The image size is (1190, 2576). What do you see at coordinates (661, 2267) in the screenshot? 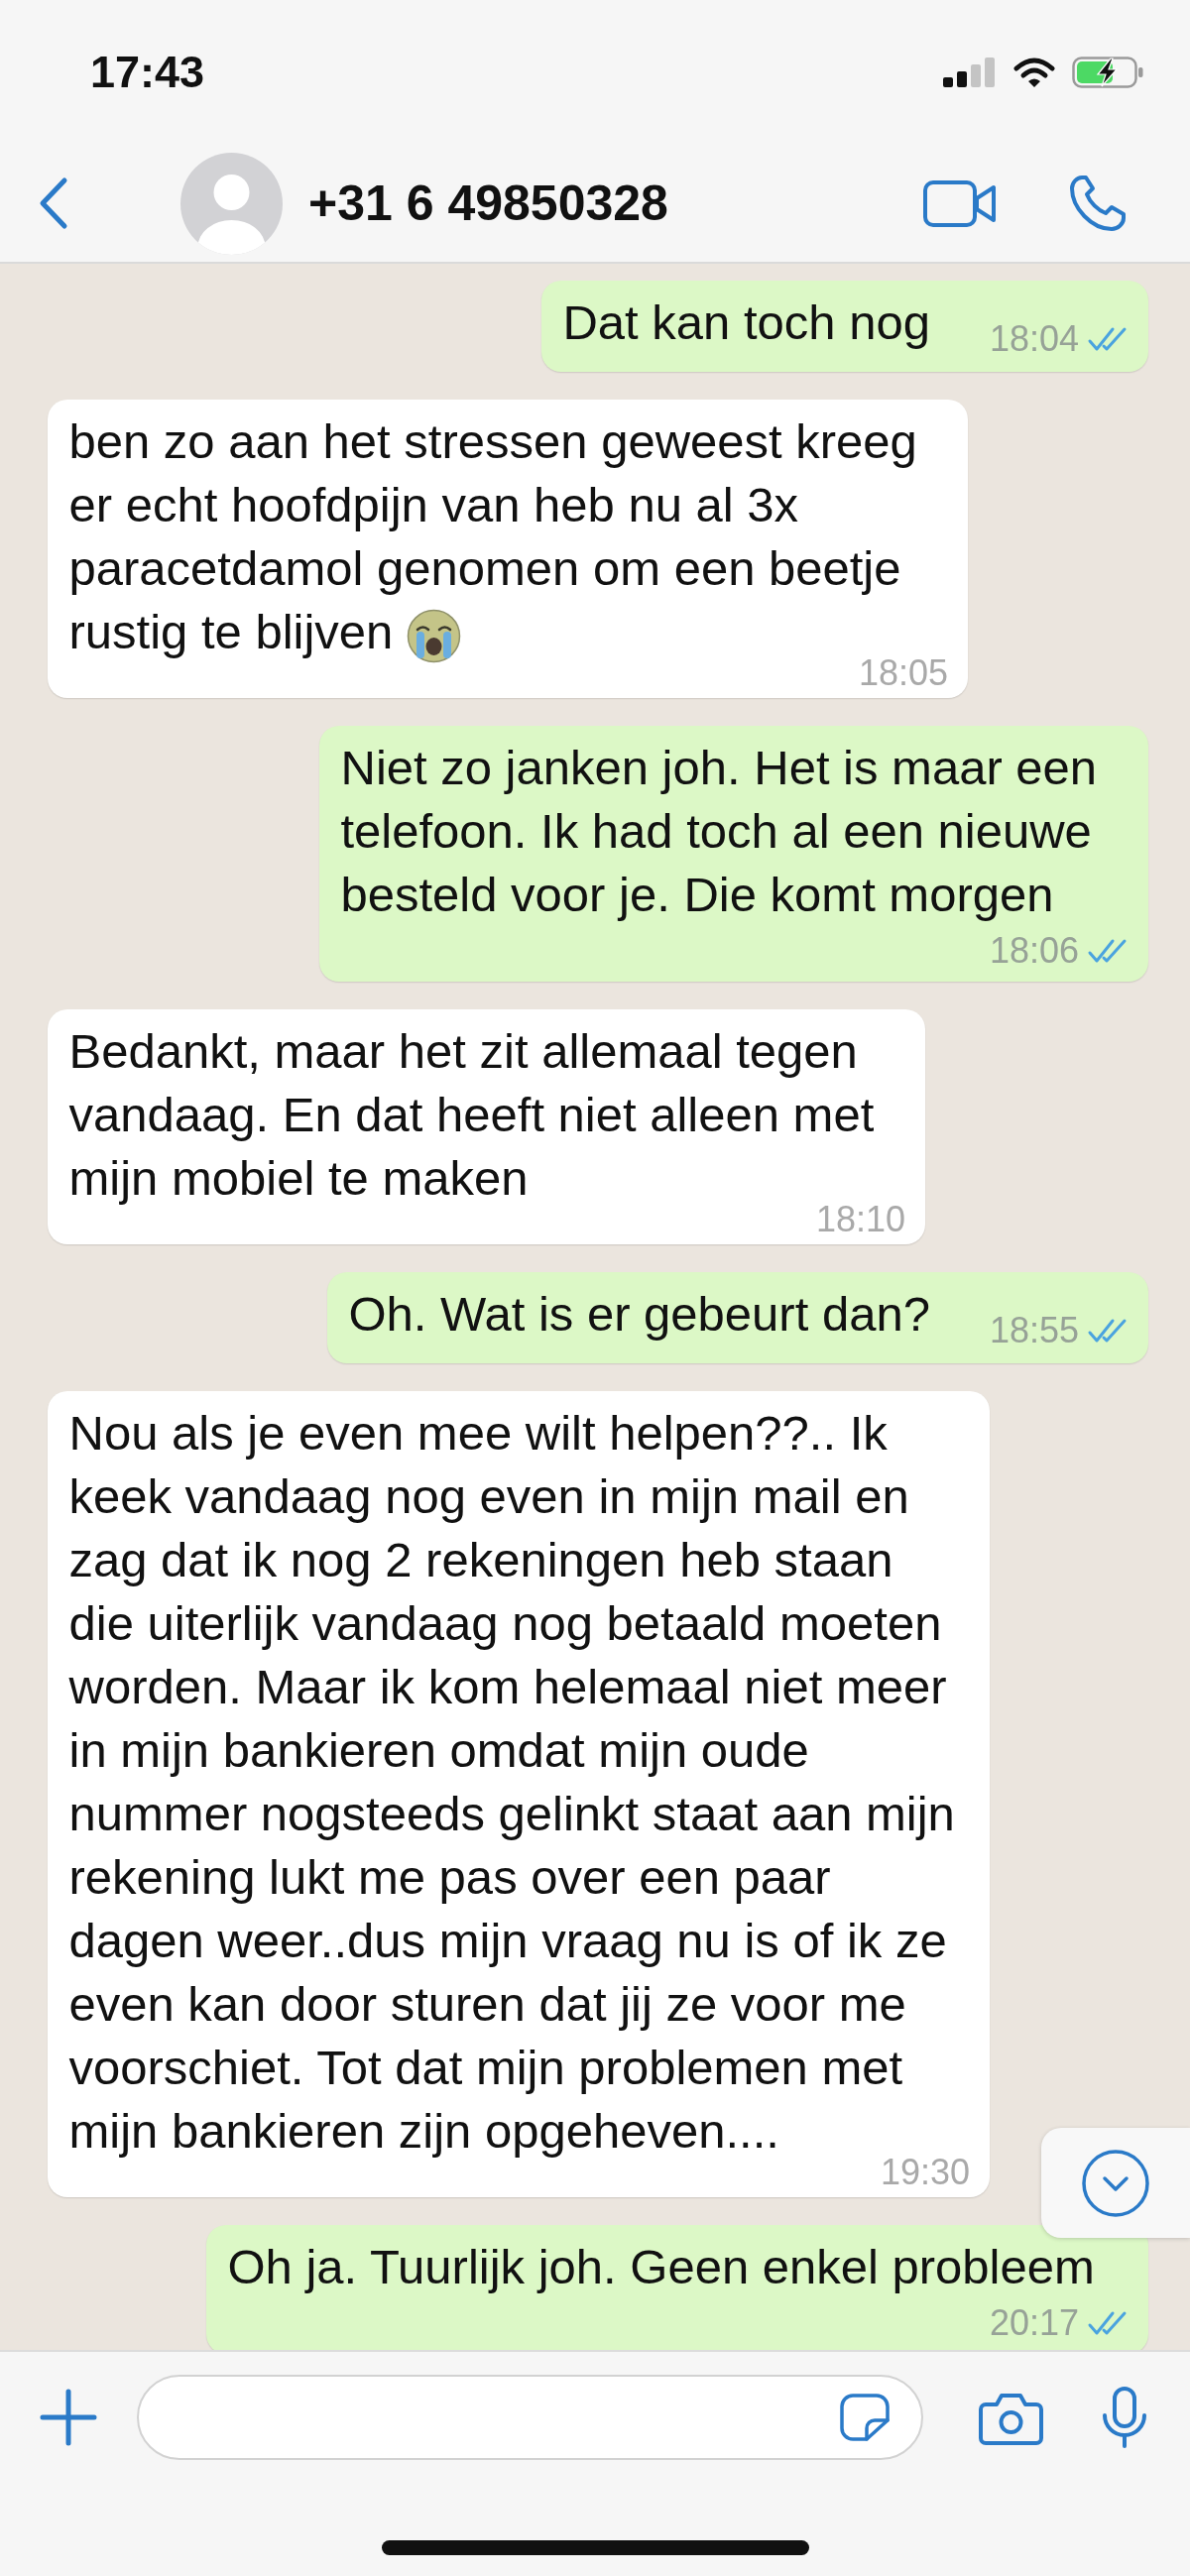
I see `message-text: Oh ja. Tuurlijk joh. Geen enkel probleem` at bounding box center [661, 2267].